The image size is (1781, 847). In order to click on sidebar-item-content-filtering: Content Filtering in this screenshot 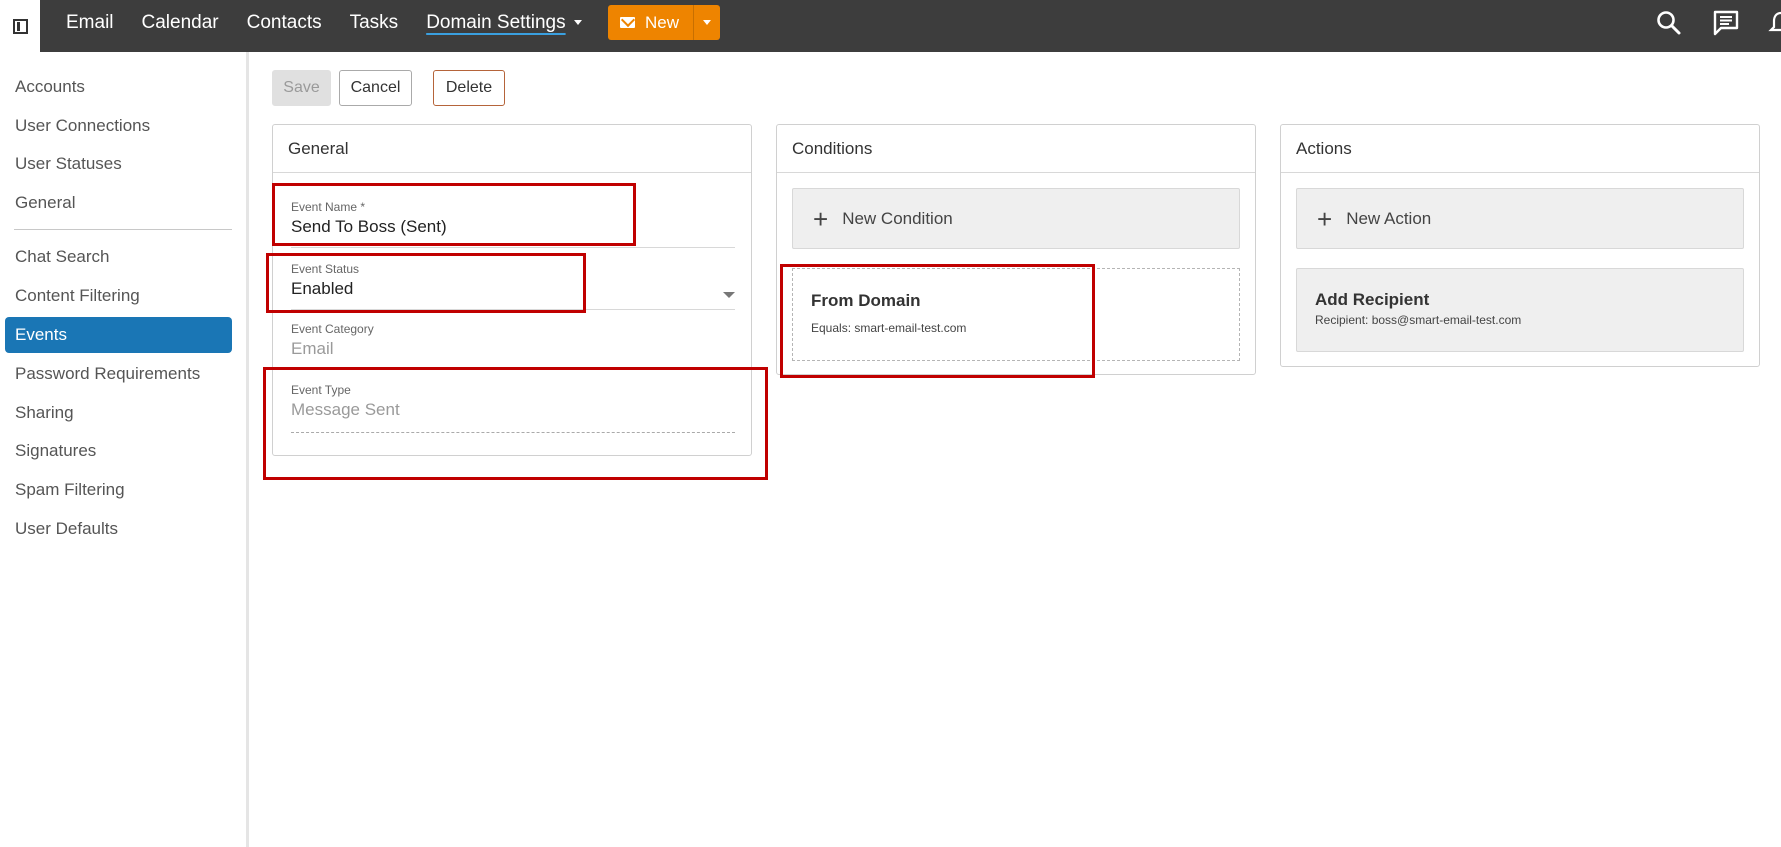, I will do `click(118, 296)`.